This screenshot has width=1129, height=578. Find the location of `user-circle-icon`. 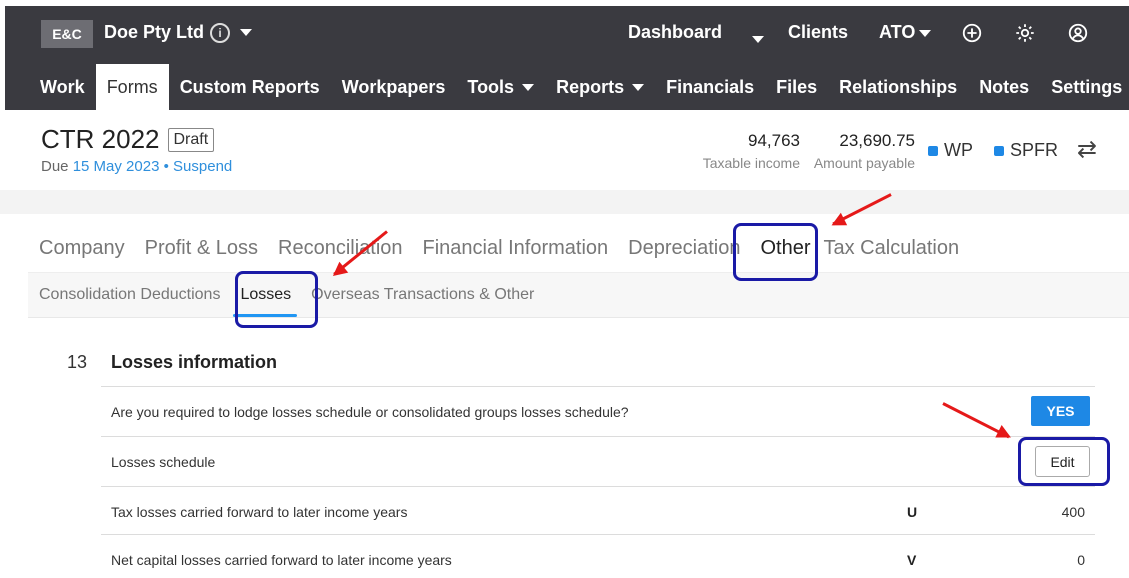

user-circle-icon is located at coordinates (1078, 33).